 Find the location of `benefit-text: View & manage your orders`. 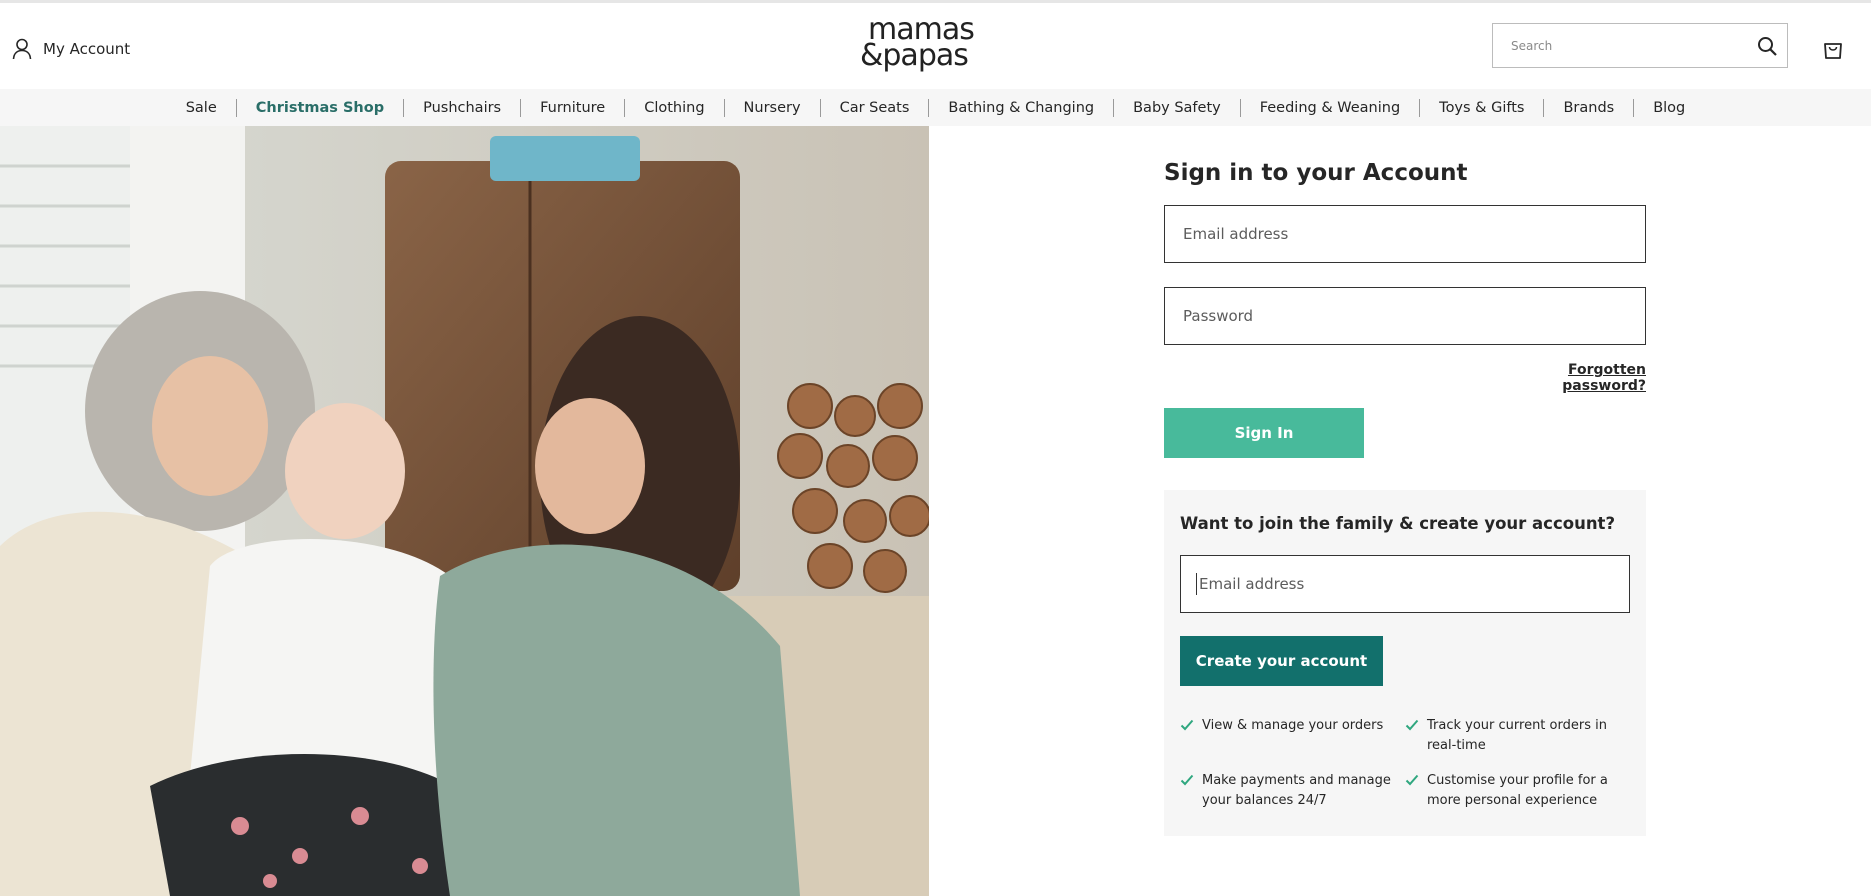

benefit-text: View & manage your orders is located at coordinates (1293, 725).